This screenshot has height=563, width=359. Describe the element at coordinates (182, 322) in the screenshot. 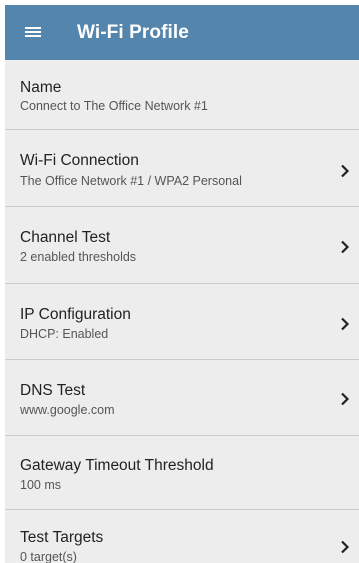

I see `setting-row-ip-configuration: IP Configuration DHCP: Enabled` at that location.